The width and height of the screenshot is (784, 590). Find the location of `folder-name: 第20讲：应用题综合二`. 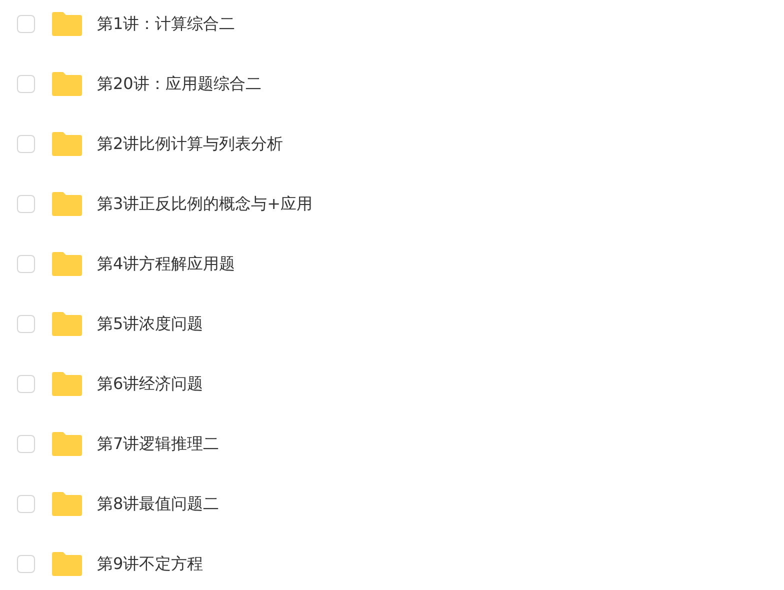

folder-name: 第20讲：应用题综合二 is located at coordinates (179, 84).